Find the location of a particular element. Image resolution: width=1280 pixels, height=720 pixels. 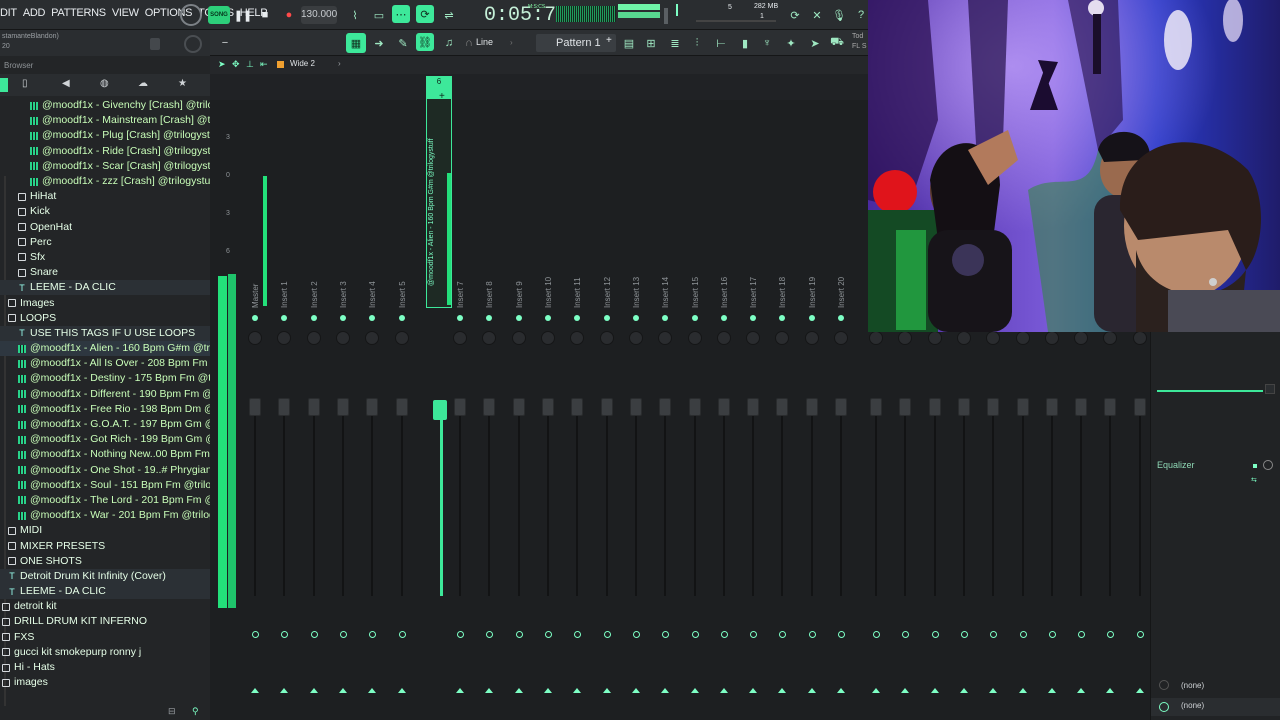

browser-folder: ONE SHOTS is located at coordinates (105, 561).